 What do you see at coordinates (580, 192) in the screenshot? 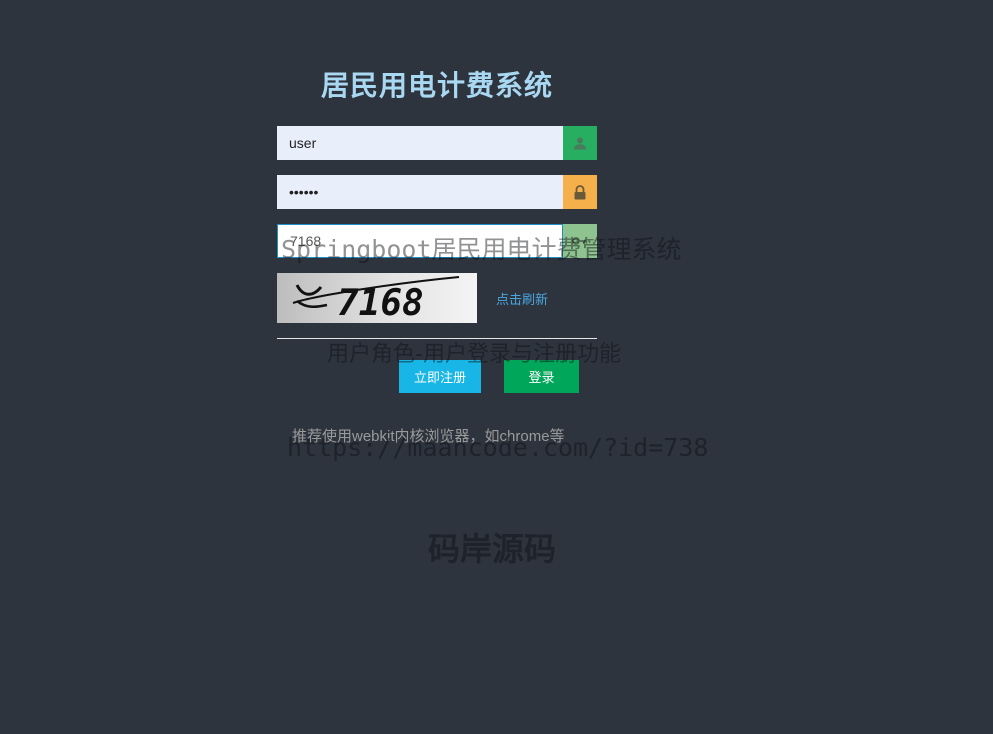
I see `lock-icon` at bounding box center [580, 192].